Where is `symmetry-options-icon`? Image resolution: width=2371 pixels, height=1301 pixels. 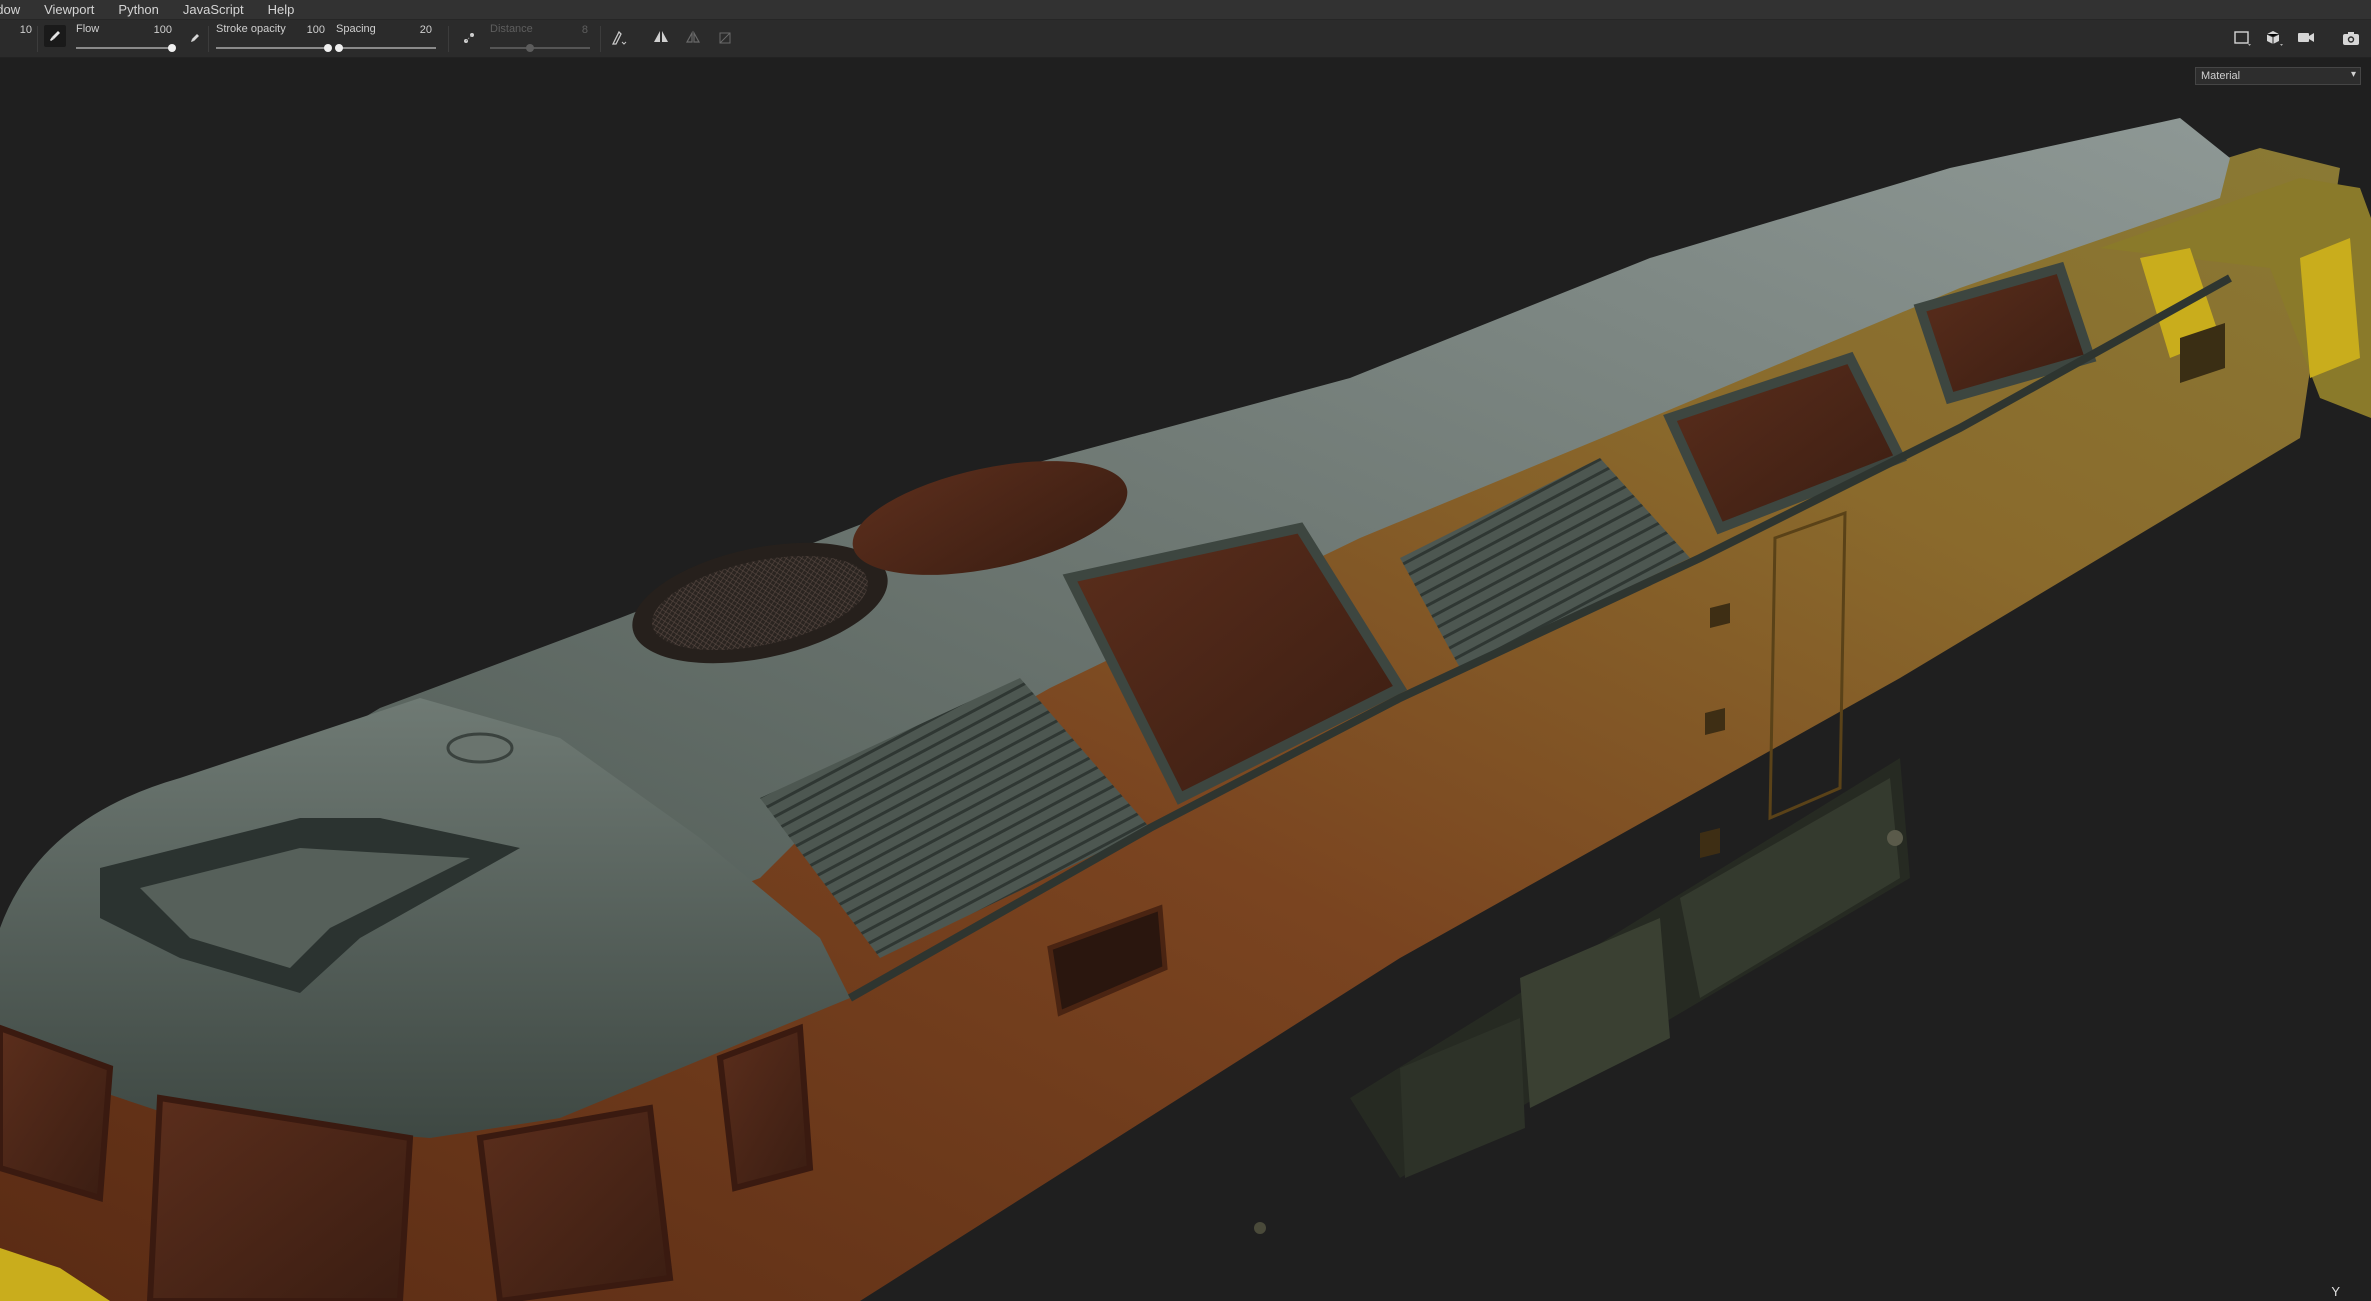 symmetry-options-icon is located at coordinates (693, 36).